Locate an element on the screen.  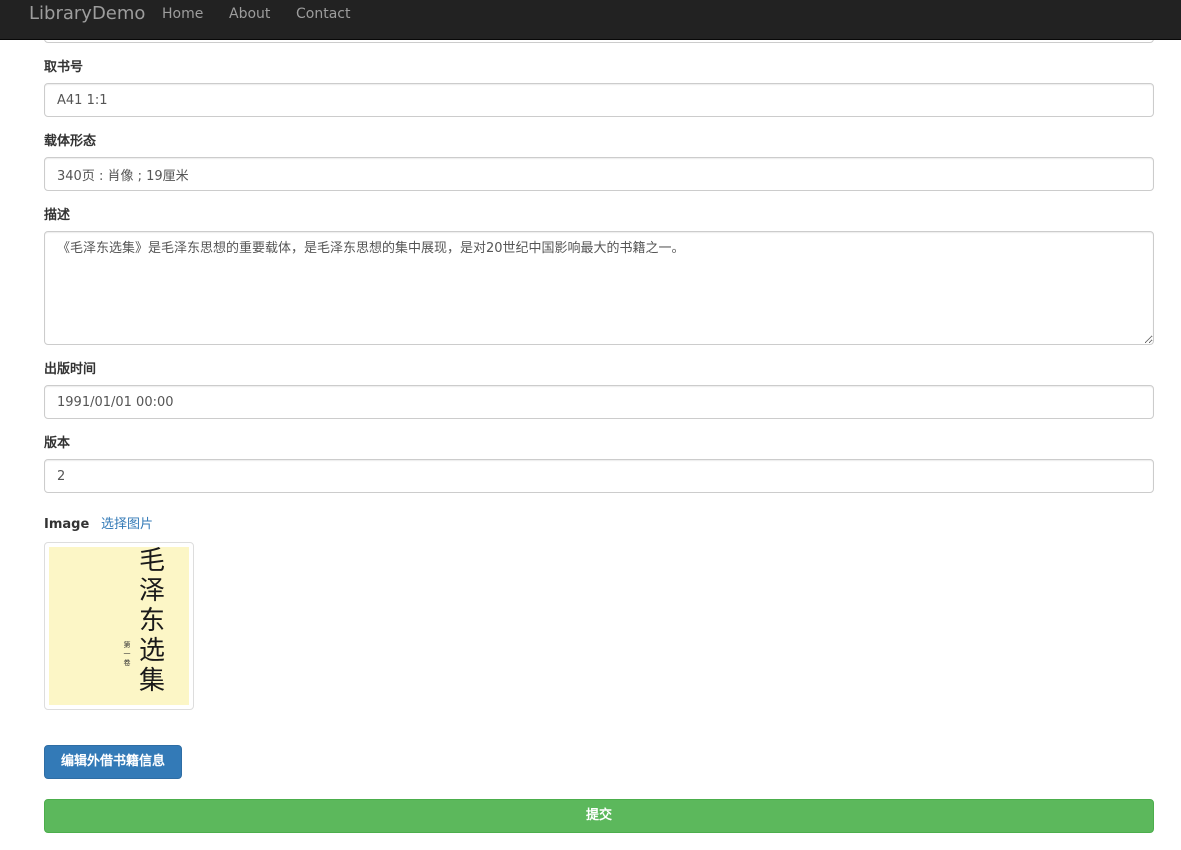
image-label: Image is located at coordinates (67, 524).